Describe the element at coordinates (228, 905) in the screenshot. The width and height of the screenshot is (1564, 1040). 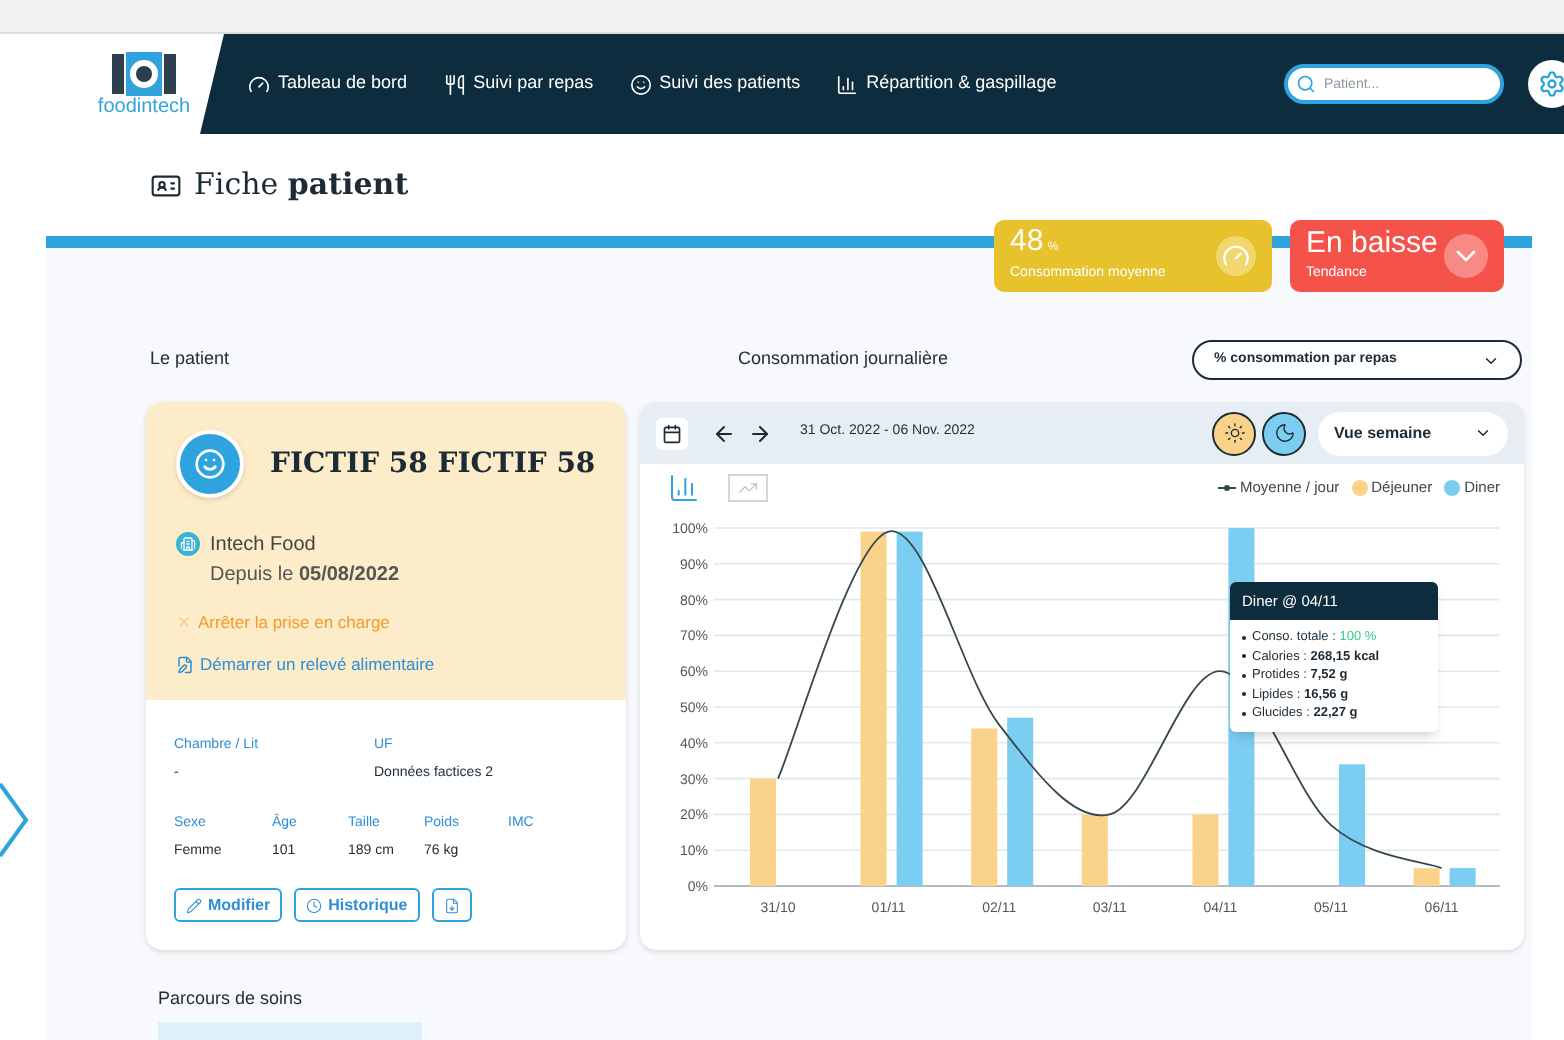
I see `edit-button: Modifier` at that location.